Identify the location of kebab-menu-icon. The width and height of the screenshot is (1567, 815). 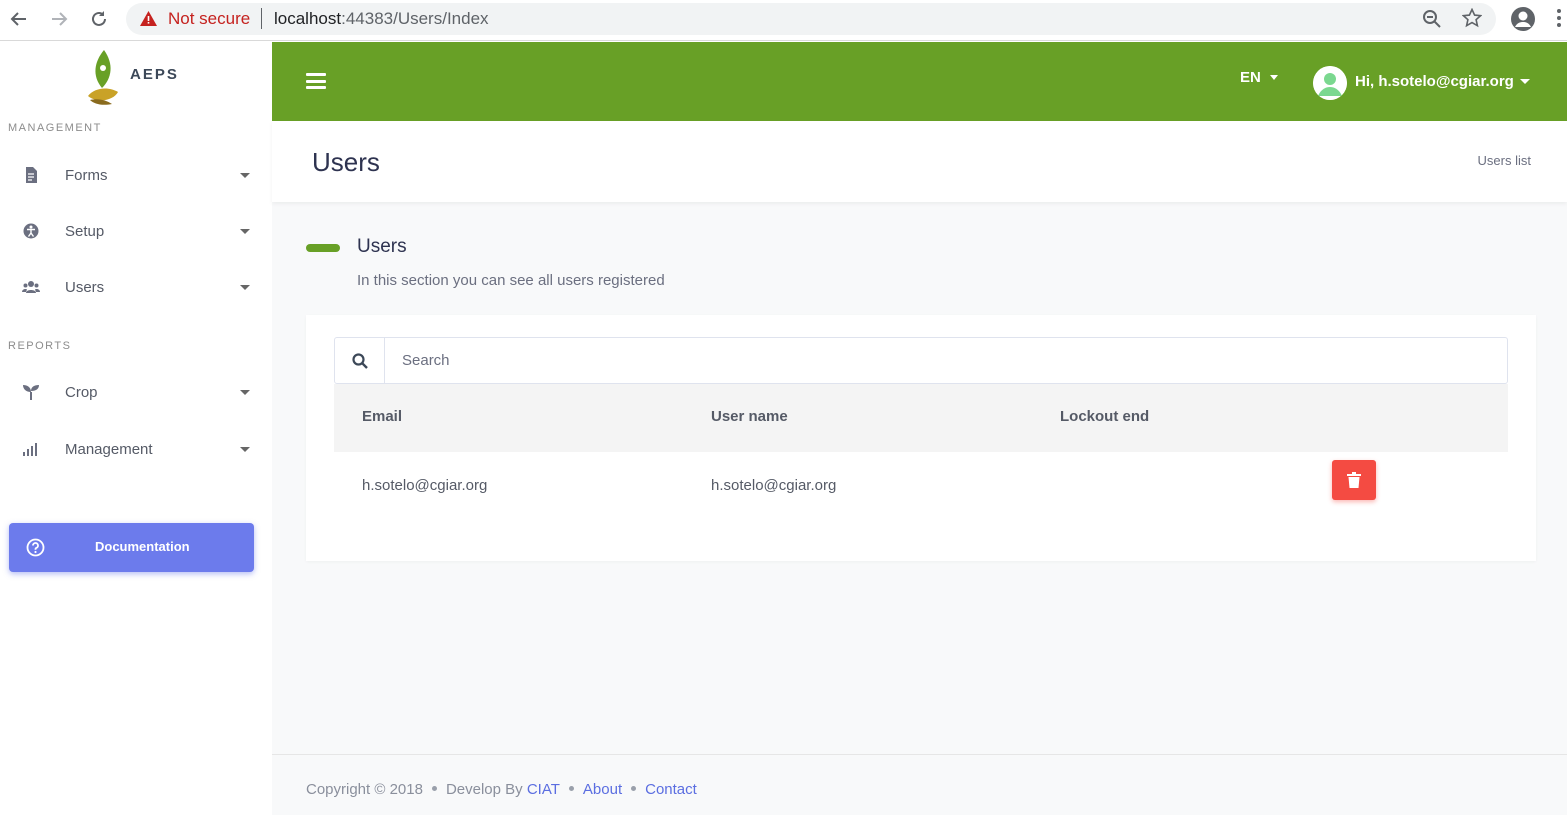
(1559, 18).